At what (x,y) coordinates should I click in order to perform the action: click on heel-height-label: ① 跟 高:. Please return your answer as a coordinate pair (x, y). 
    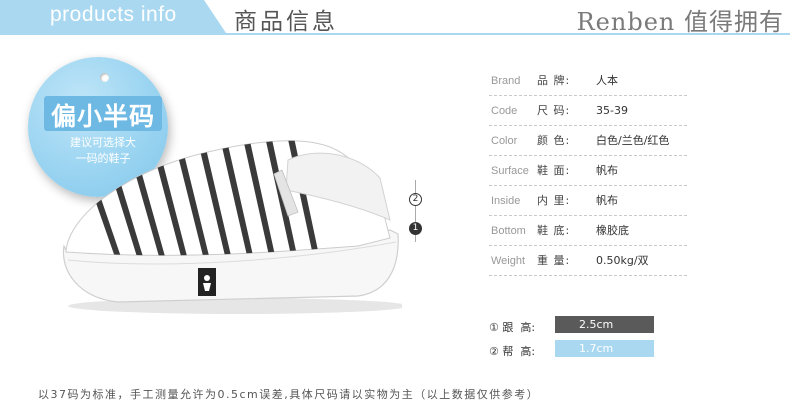
    Looking at the image, I should click on (512, 327).